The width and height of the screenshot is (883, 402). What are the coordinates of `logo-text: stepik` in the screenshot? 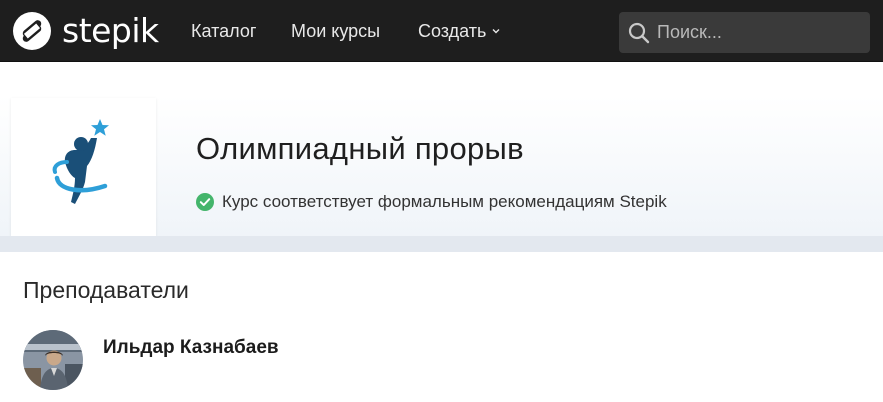 It's located at (110, 30).